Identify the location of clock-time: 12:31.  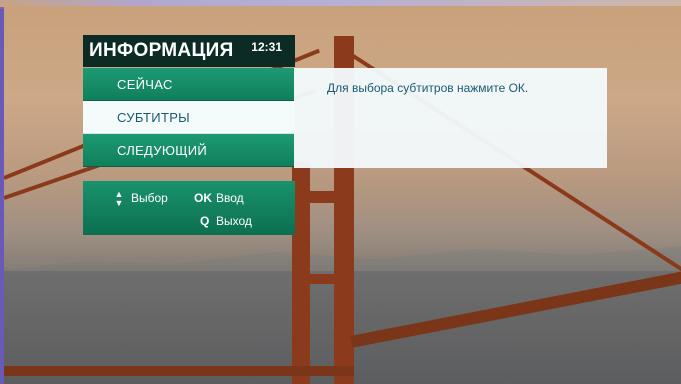
(266, 47).